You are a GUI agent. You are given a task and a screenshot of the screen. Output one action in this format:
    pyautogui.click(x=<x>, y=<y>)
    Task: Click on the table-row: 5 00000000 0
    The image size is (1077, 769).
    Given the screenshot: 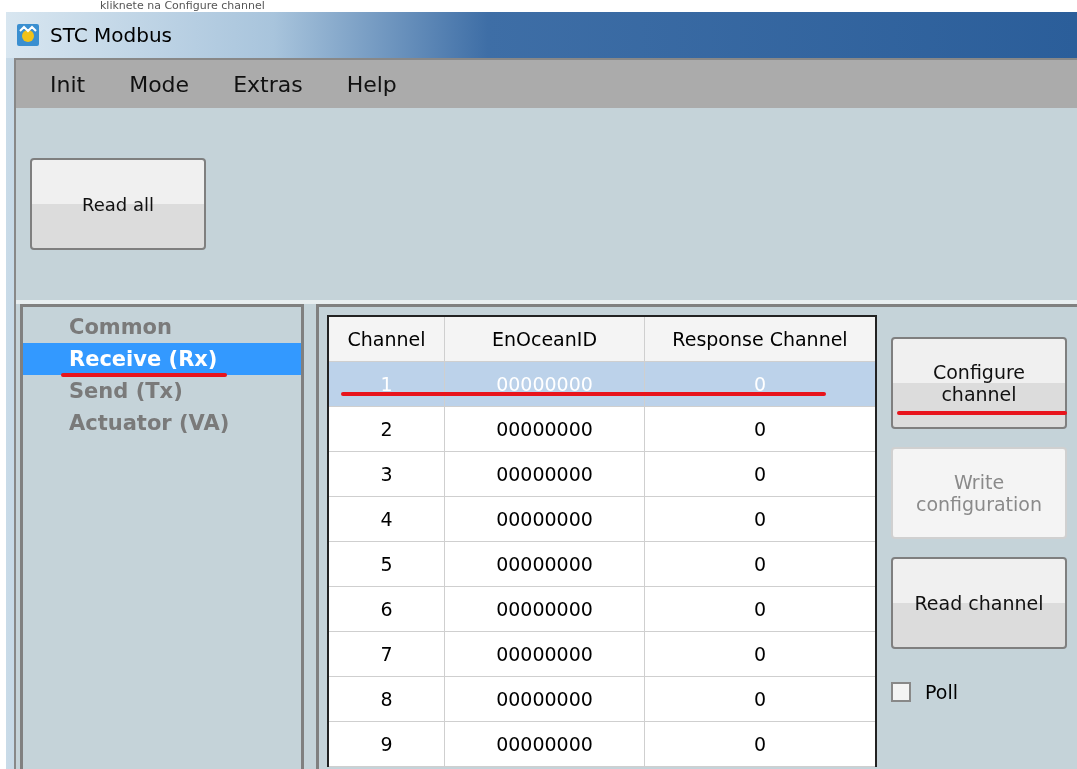 What is the action you would take?
    pyautogui.click(x=602, y=564)
    